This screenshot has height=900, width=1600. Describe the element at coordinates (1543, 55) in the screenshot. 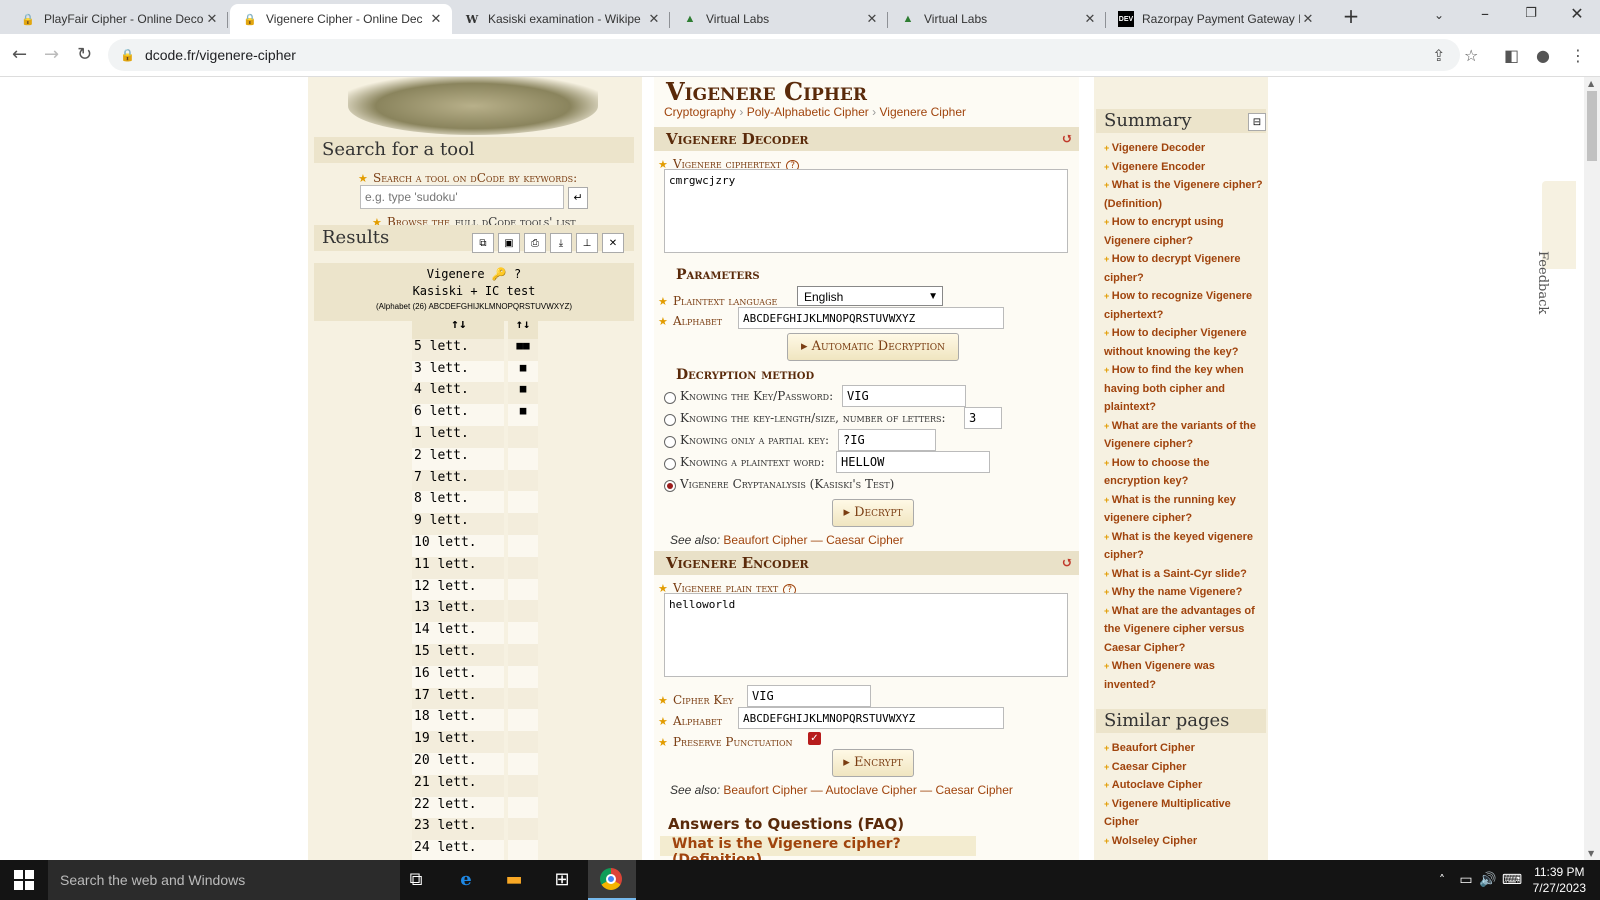

I see `profile-avatar: ●` at that location.